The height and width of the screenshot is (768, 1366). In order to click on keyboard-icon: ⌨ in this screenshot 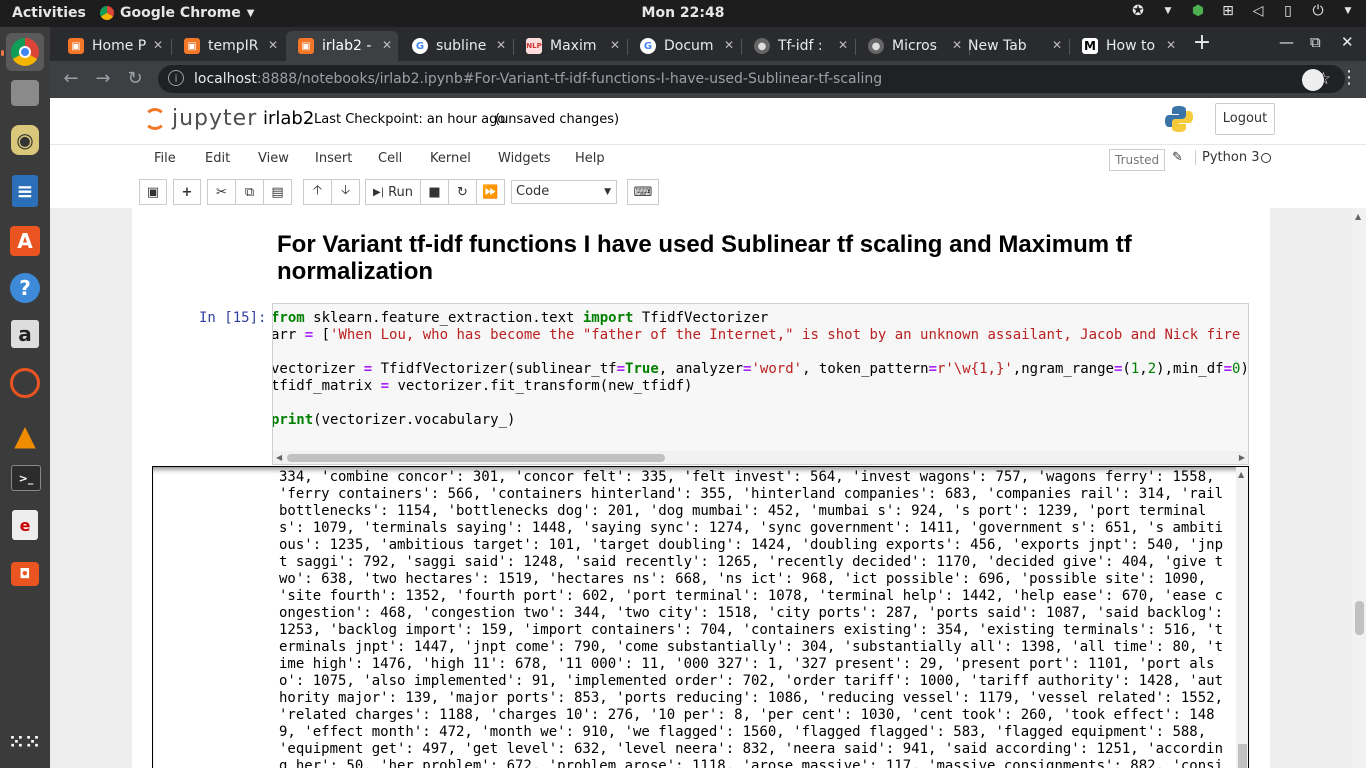, I will do `click(643, 192)`.